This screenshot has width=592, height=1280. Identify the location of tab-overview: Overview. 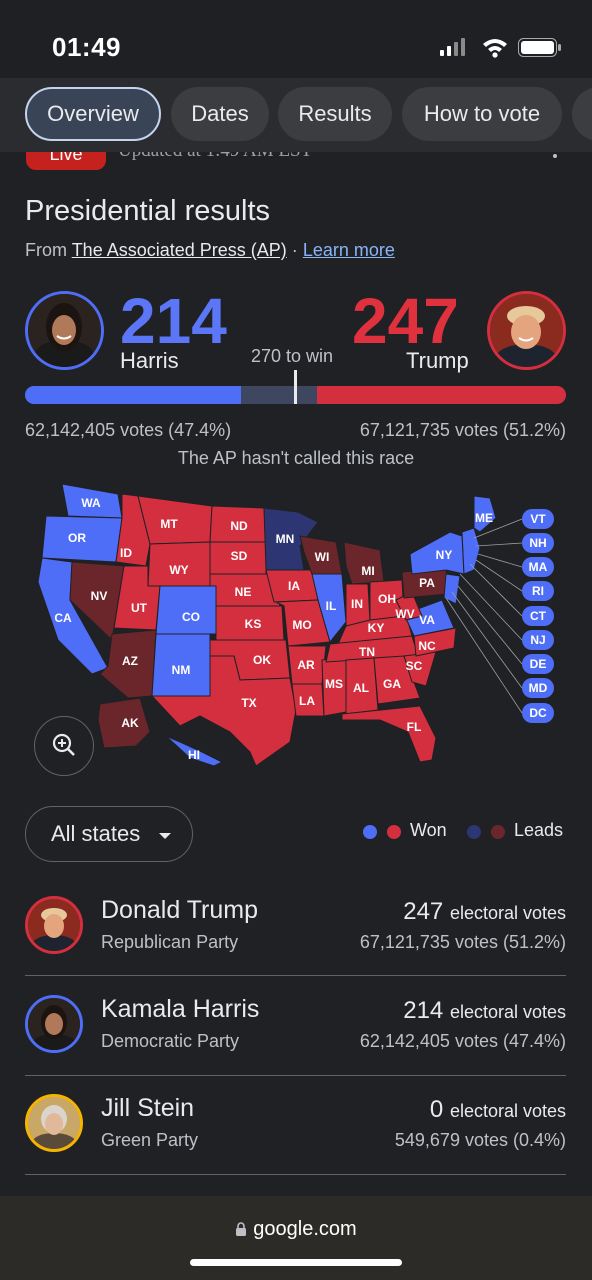
(93, 114).